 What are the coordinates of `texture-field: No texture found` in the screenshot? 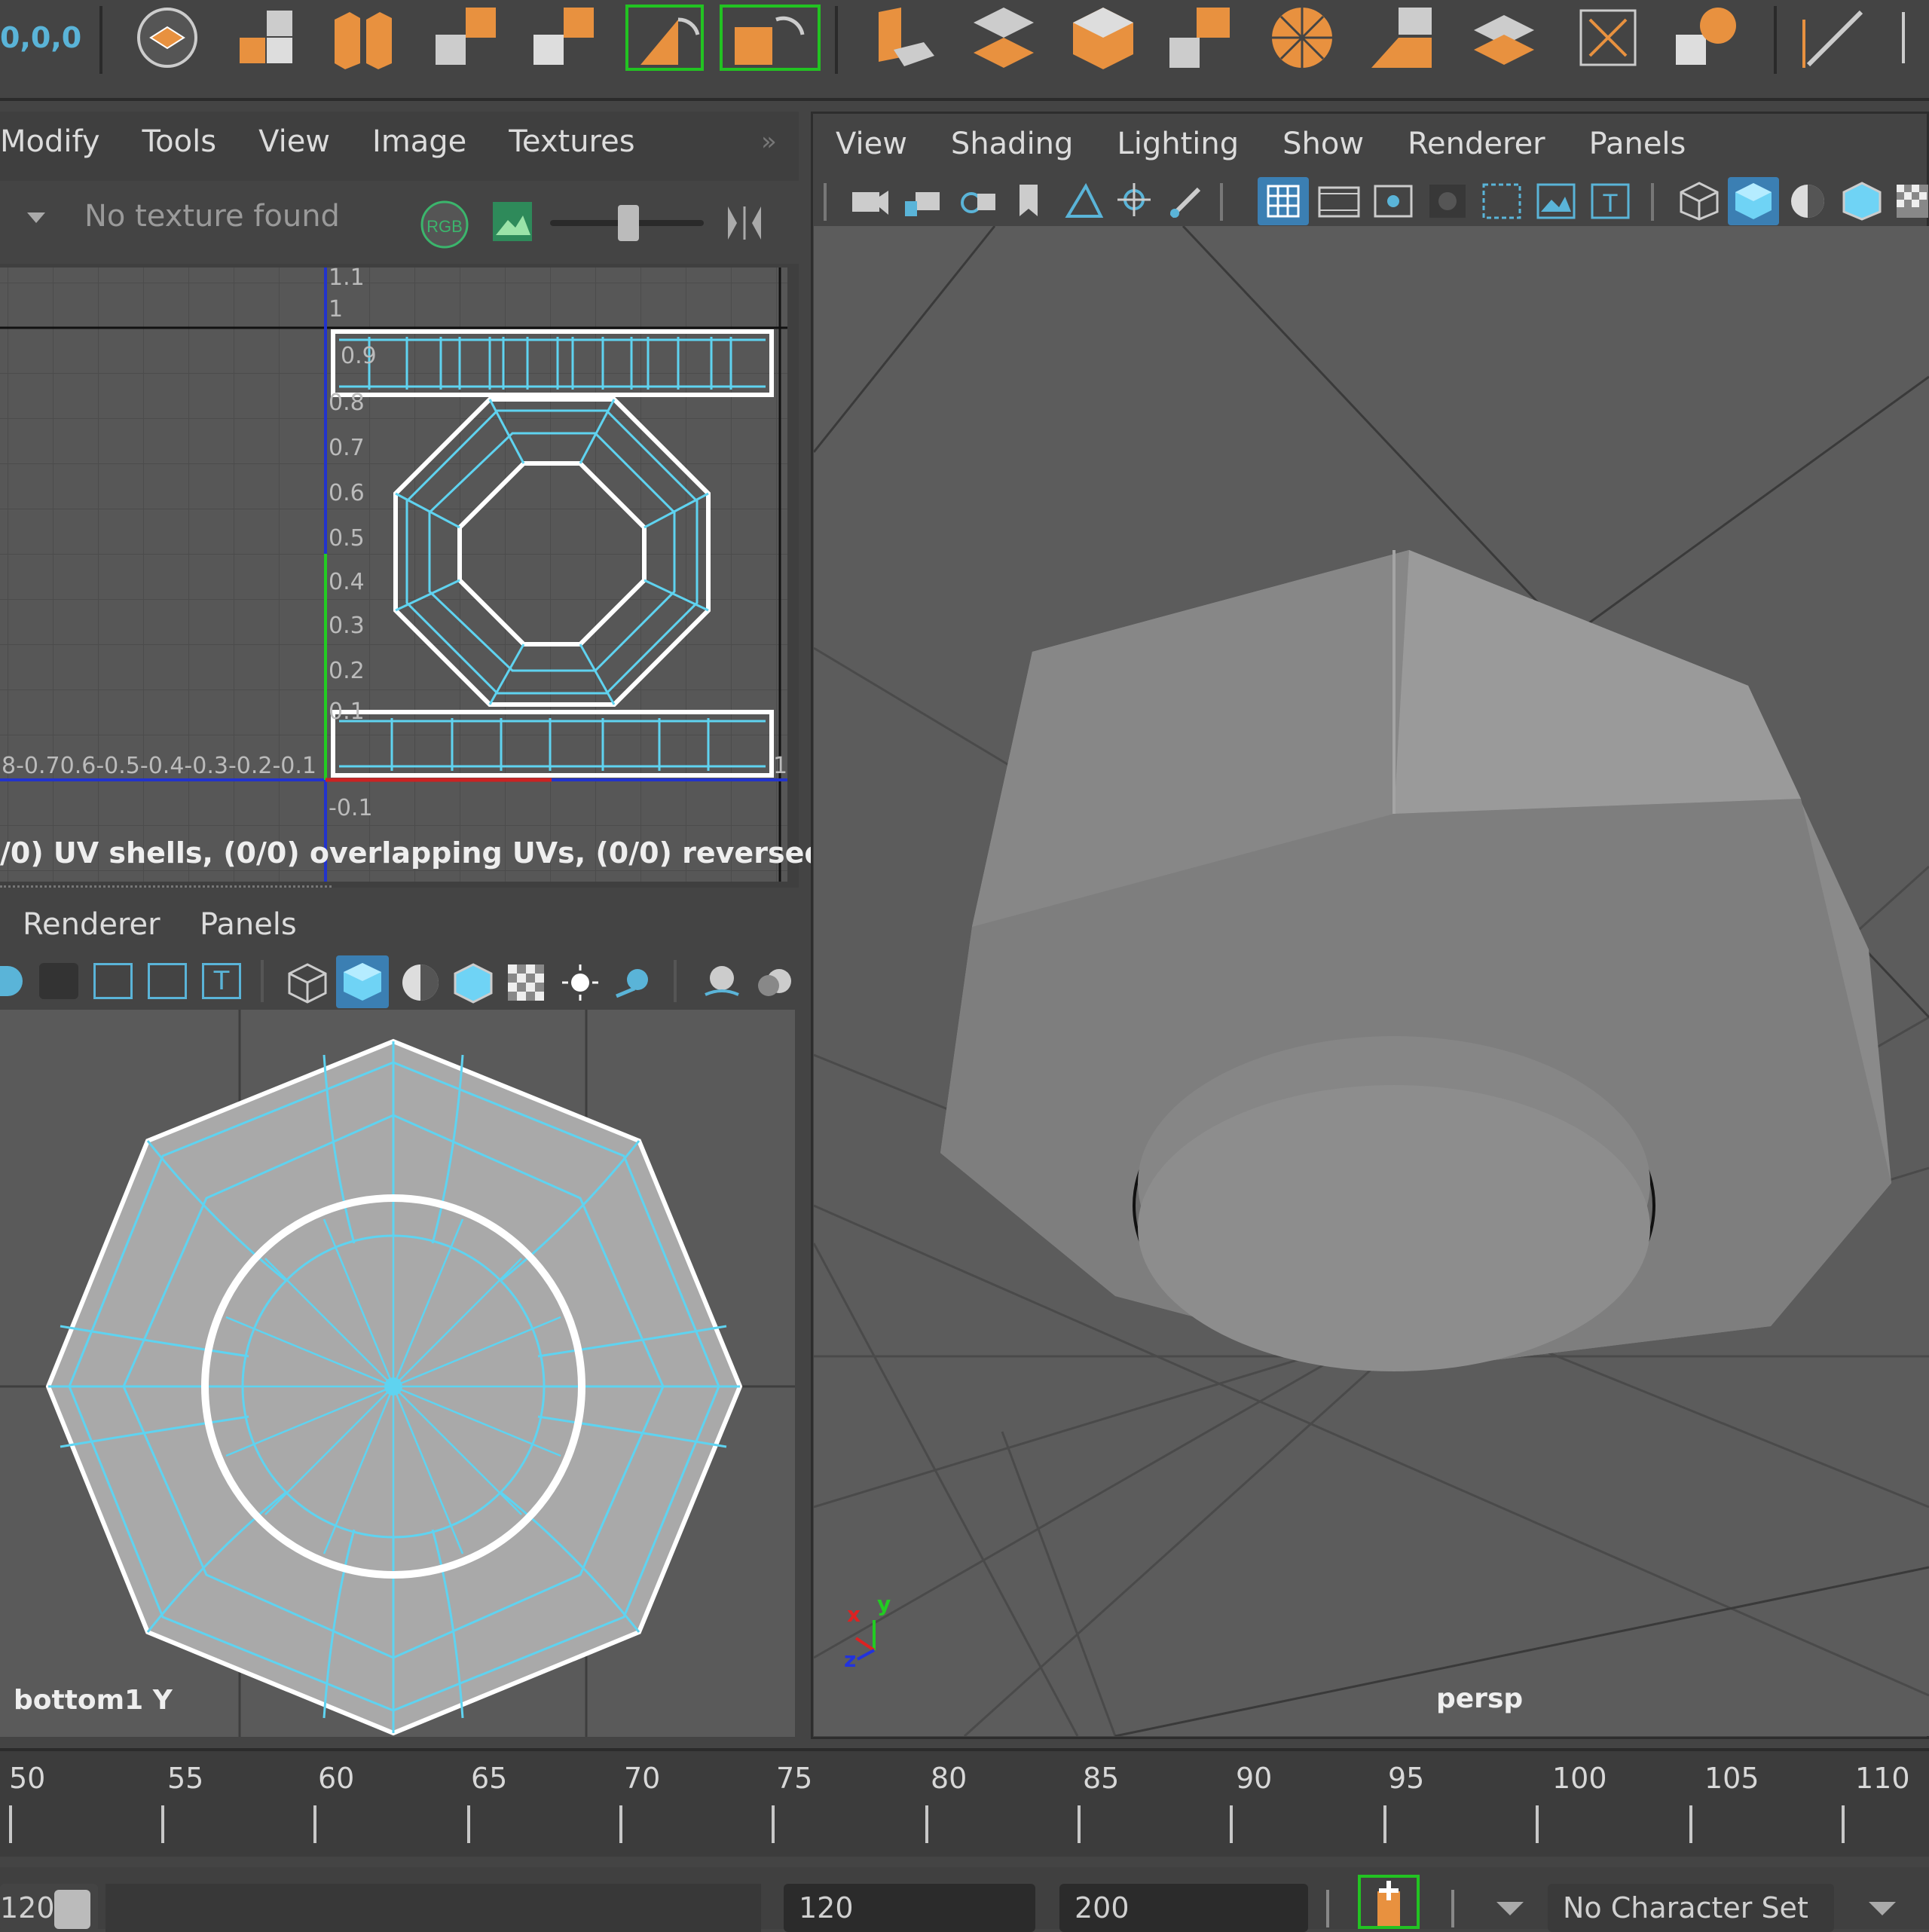 It's located at (212, 217).